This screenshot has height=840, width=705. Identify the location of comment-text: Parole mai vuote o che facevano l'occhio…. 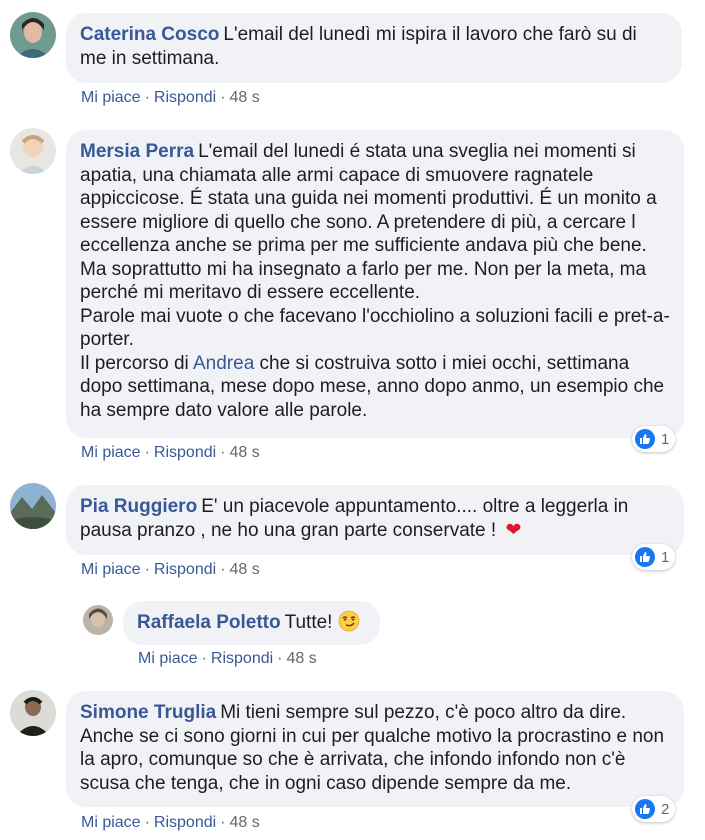
(375, 328).